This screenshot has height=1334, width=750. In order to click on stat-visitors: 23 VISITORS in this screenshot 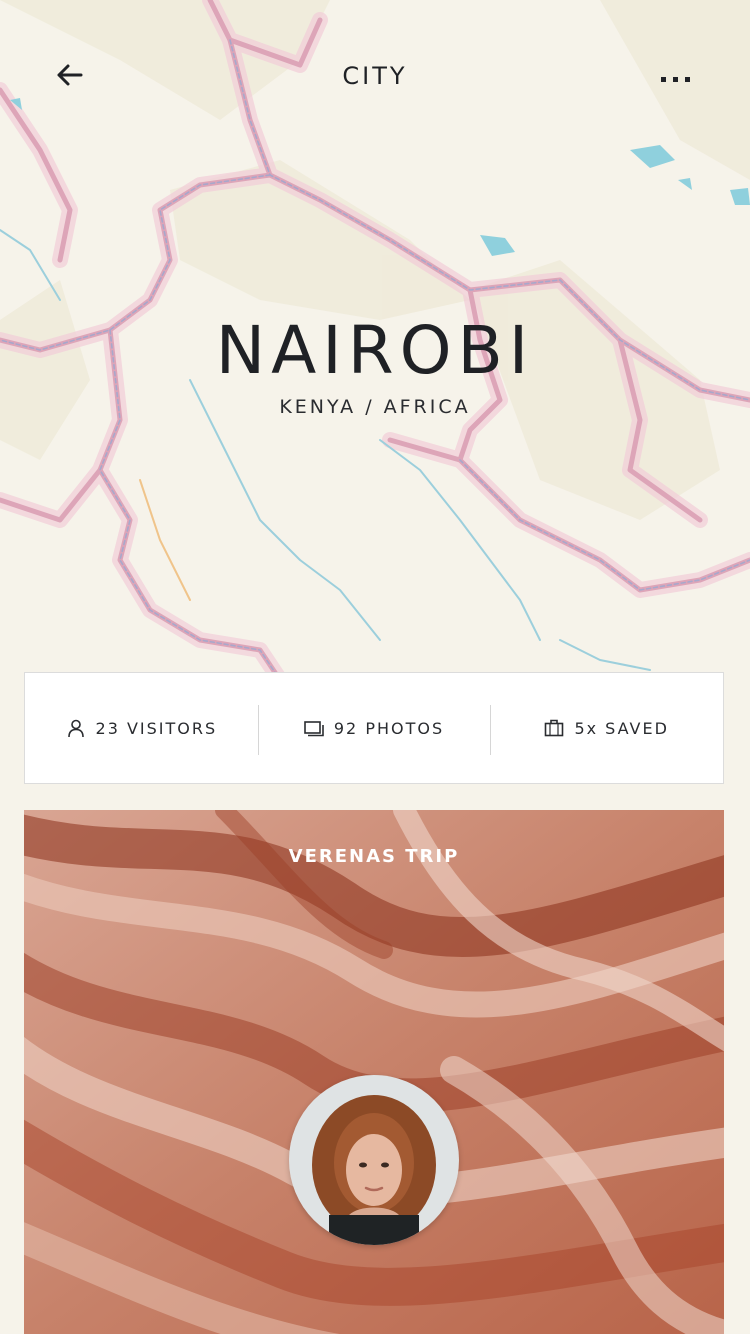, I will do `click(141, 728)`.